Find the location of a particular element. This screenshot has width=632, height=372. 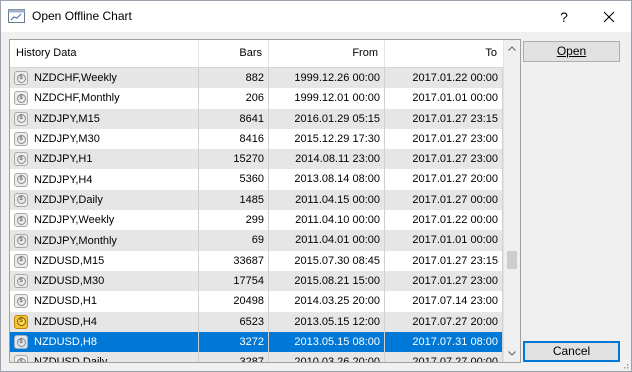

from-cell: 2013.05.15 08:00 is located at coordinates (327, 342).